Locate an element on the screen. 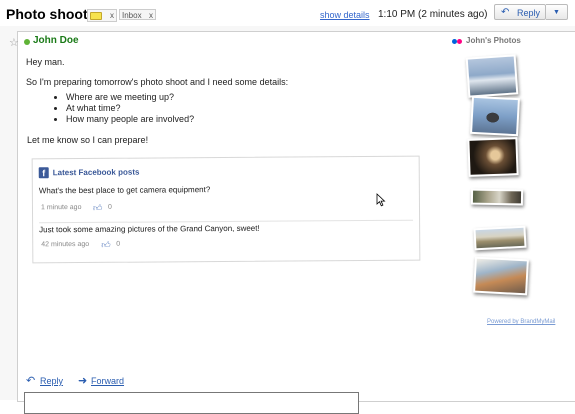  footer-forward-link: Forward is located at coordinates (107, 381).